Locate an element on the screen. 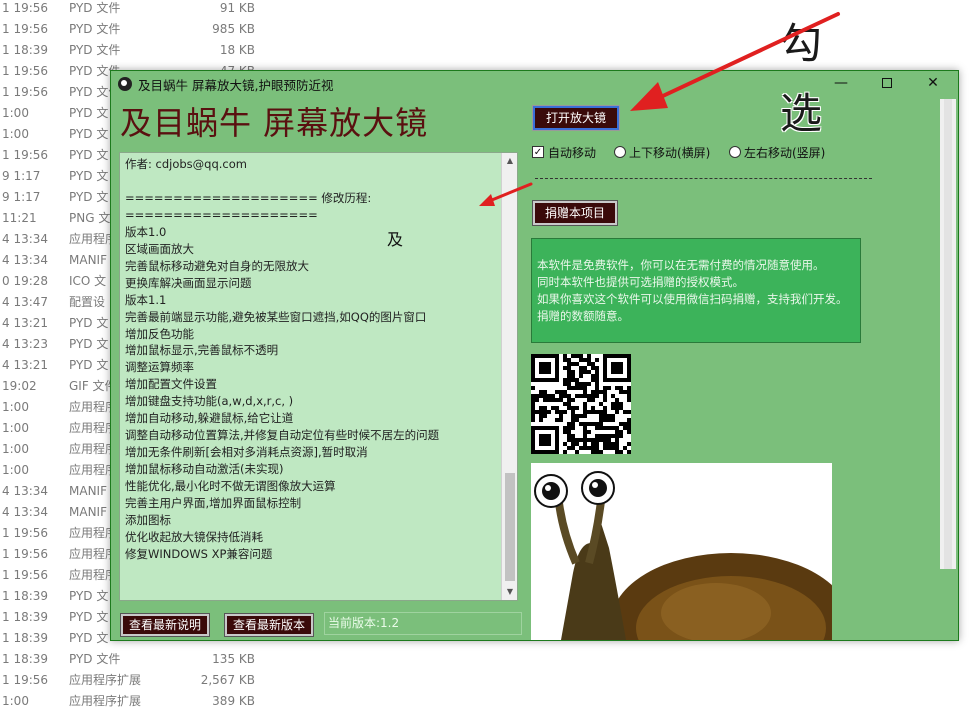 The height and width of the screenshot is (712, 973). auto-move-checkbox: ✓ is located at coordinates (538, 152).